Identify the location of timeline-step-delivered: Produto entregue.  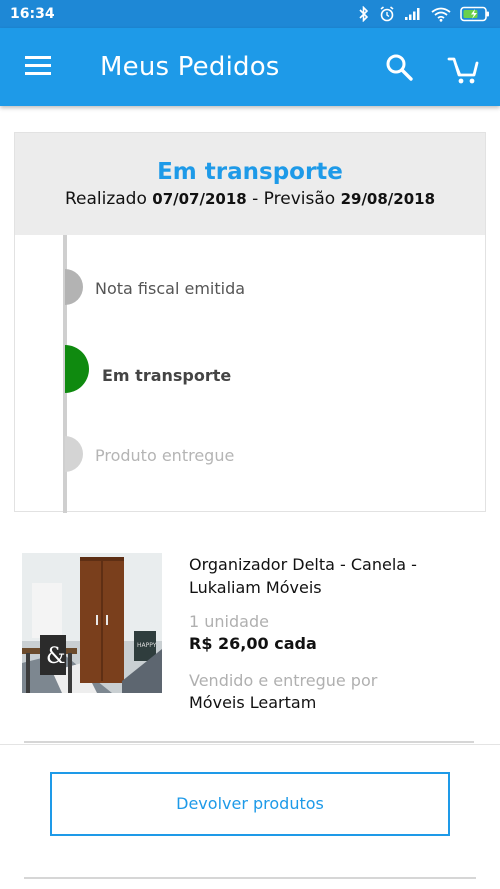
(165, 455).